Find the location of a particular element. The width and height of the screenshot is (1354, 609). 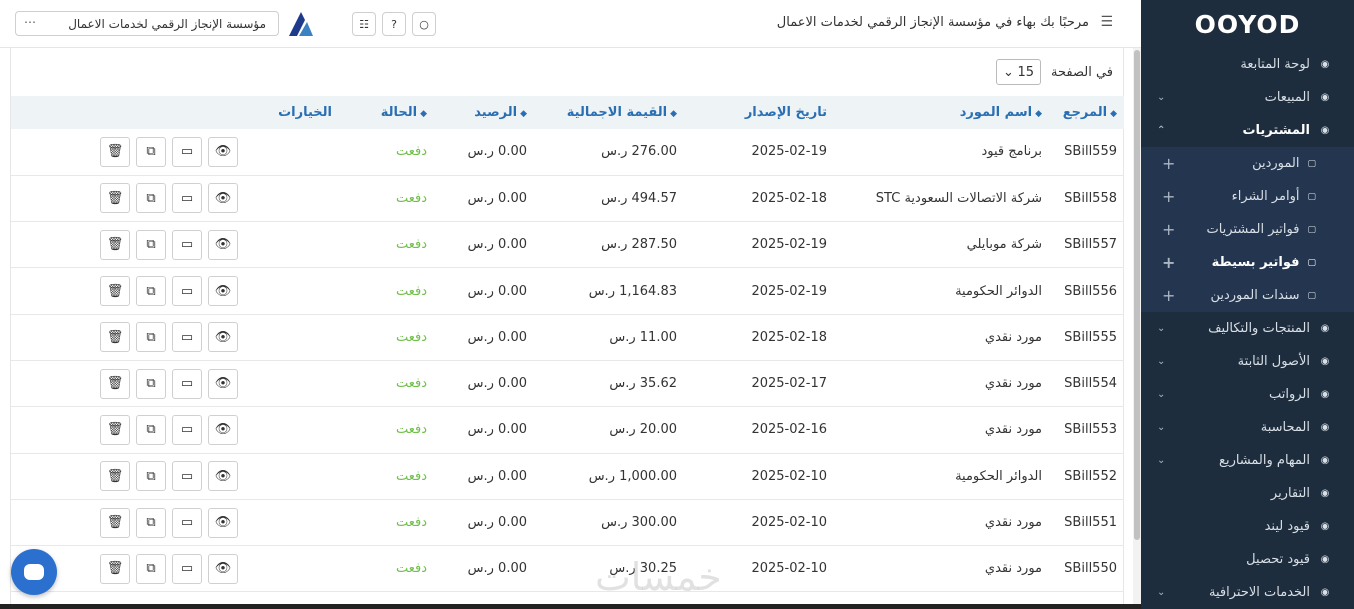

circle-button: ○ is located at coordinates (424, 24).